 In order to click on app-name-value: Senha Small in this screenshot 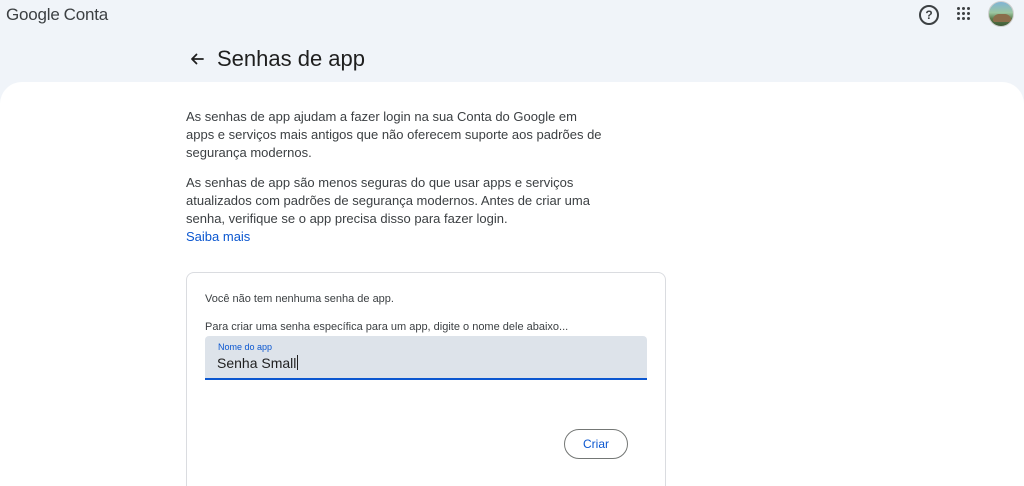, I will do `click(257, 363)`.